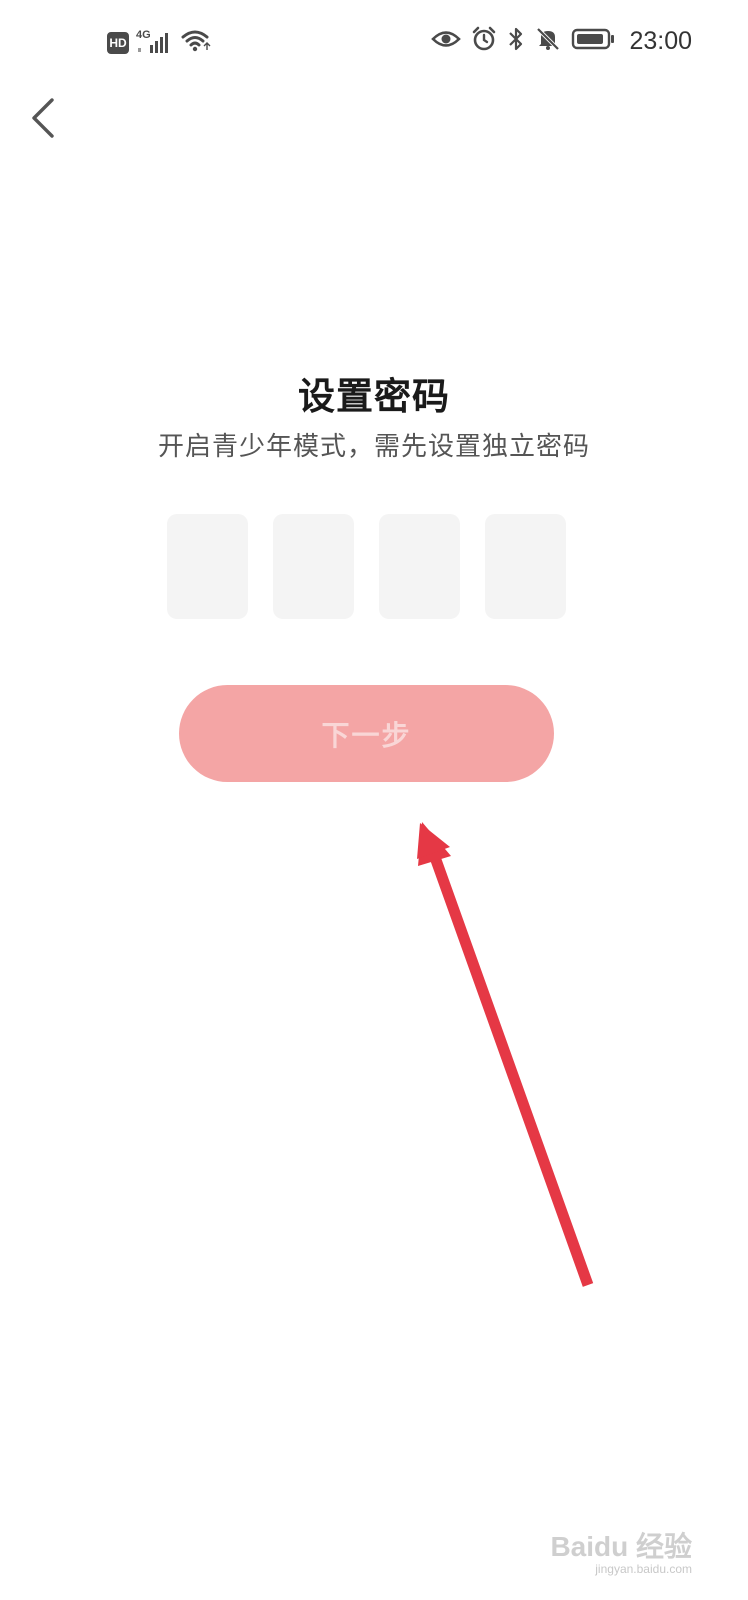 Image resolution: width=748 pixels, height=1600 pixels. I want to click on page-title: 设置密码, so click(374, 396).